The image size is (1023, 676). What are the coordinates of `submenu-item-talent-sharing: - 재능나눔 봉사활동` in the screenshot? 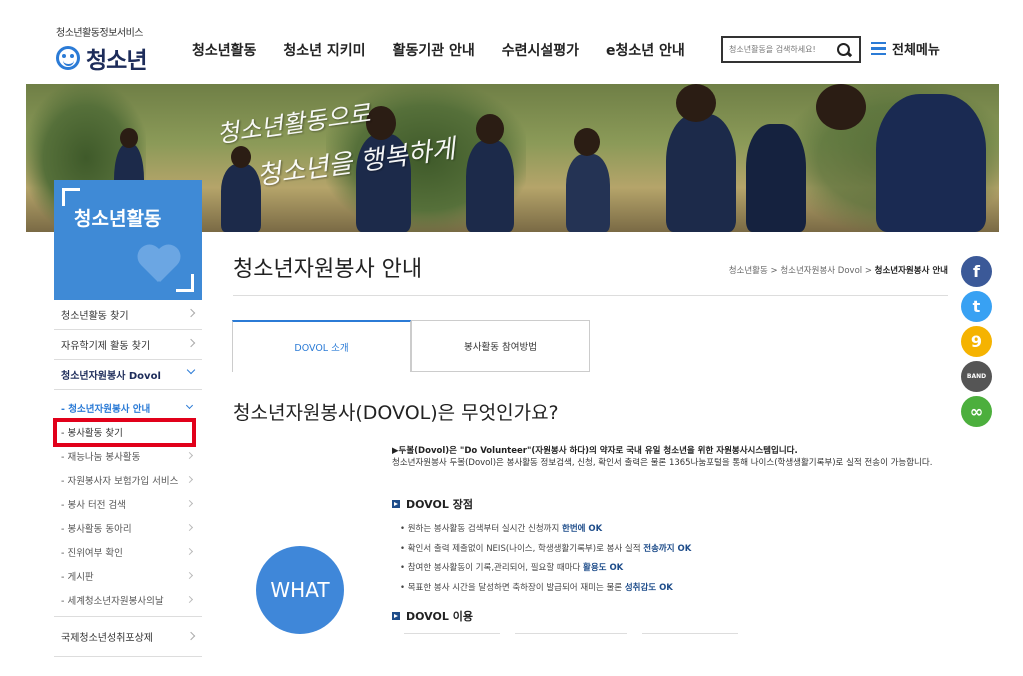 It's located at (128, 456).